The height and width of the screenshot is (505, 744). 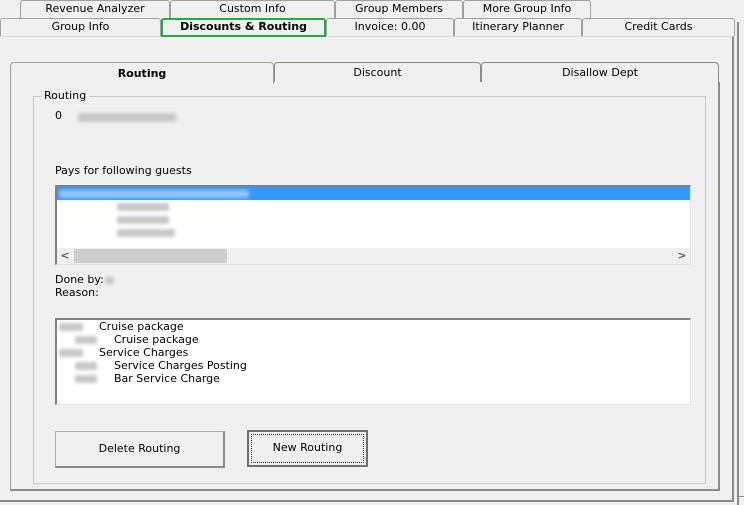 I want to click on done-by-value-redacted, so click(x=109, y=280).